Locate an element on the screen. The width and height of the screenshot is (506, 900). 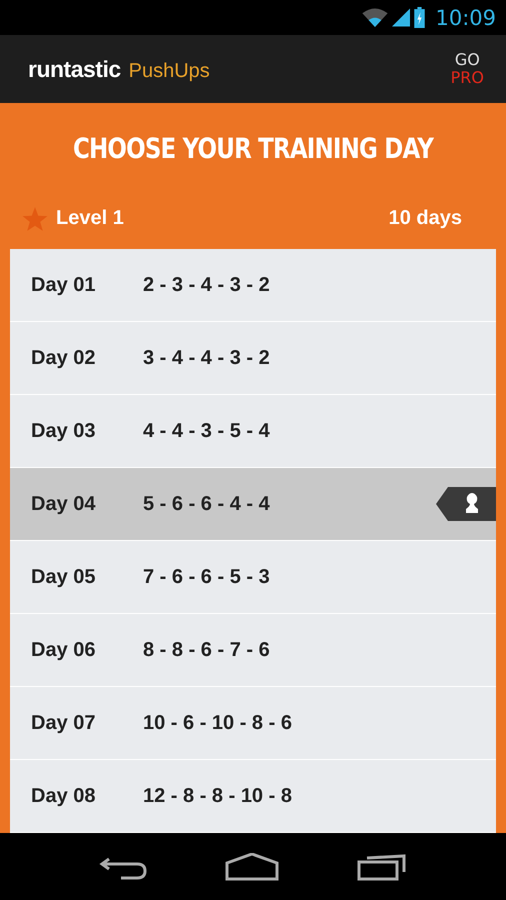
sets-text: 7 - 6 - 6 - 5 - 3 is located at coordinates (206, 577).